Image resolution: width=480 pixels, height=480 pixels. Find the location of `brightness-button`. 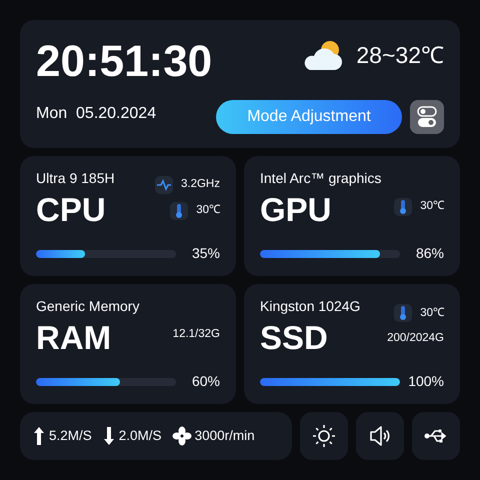

brightness-button is located at coordinates (324, 436).